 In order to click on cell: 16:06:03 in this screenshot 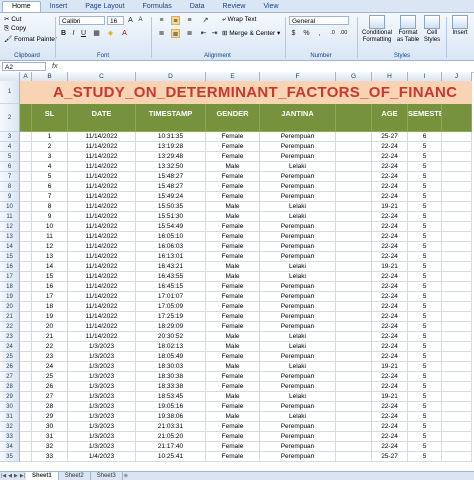, I will do `click(171, 247)`.